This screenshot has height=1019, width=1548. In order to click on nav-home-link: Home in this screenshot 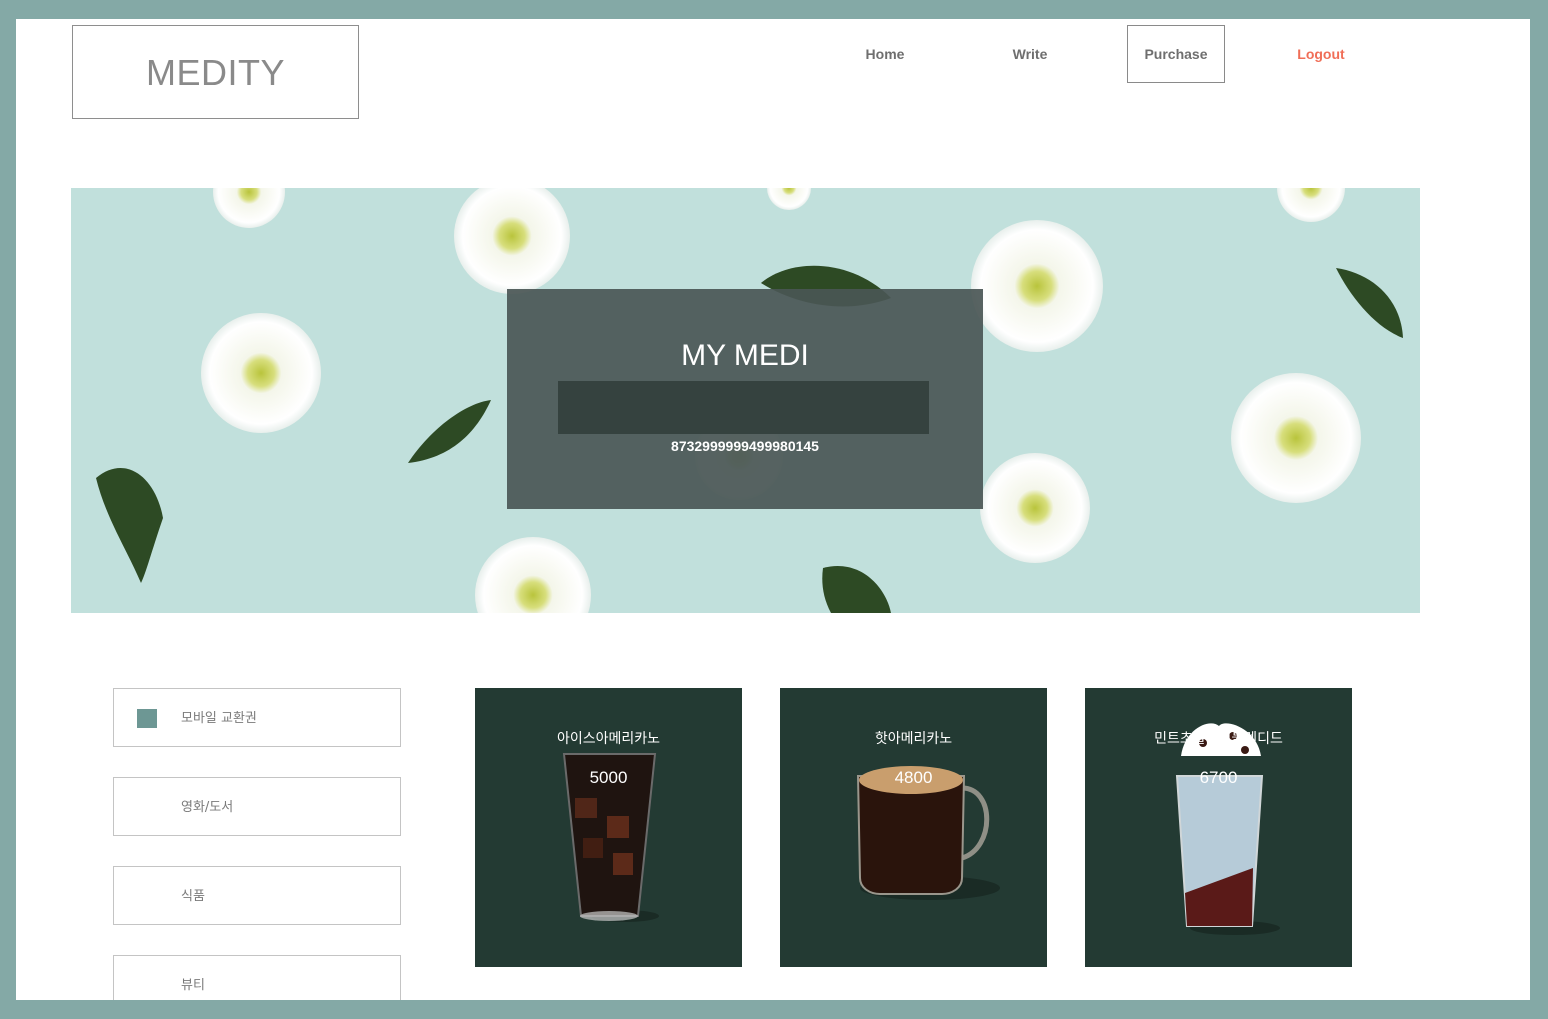, I will do `click(885, 54)`.